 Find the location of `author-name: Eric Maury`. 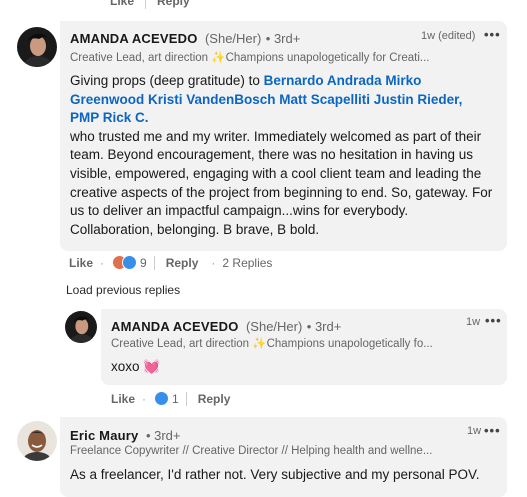

author-name: Eric Maury is located at coordinates (104, 435).